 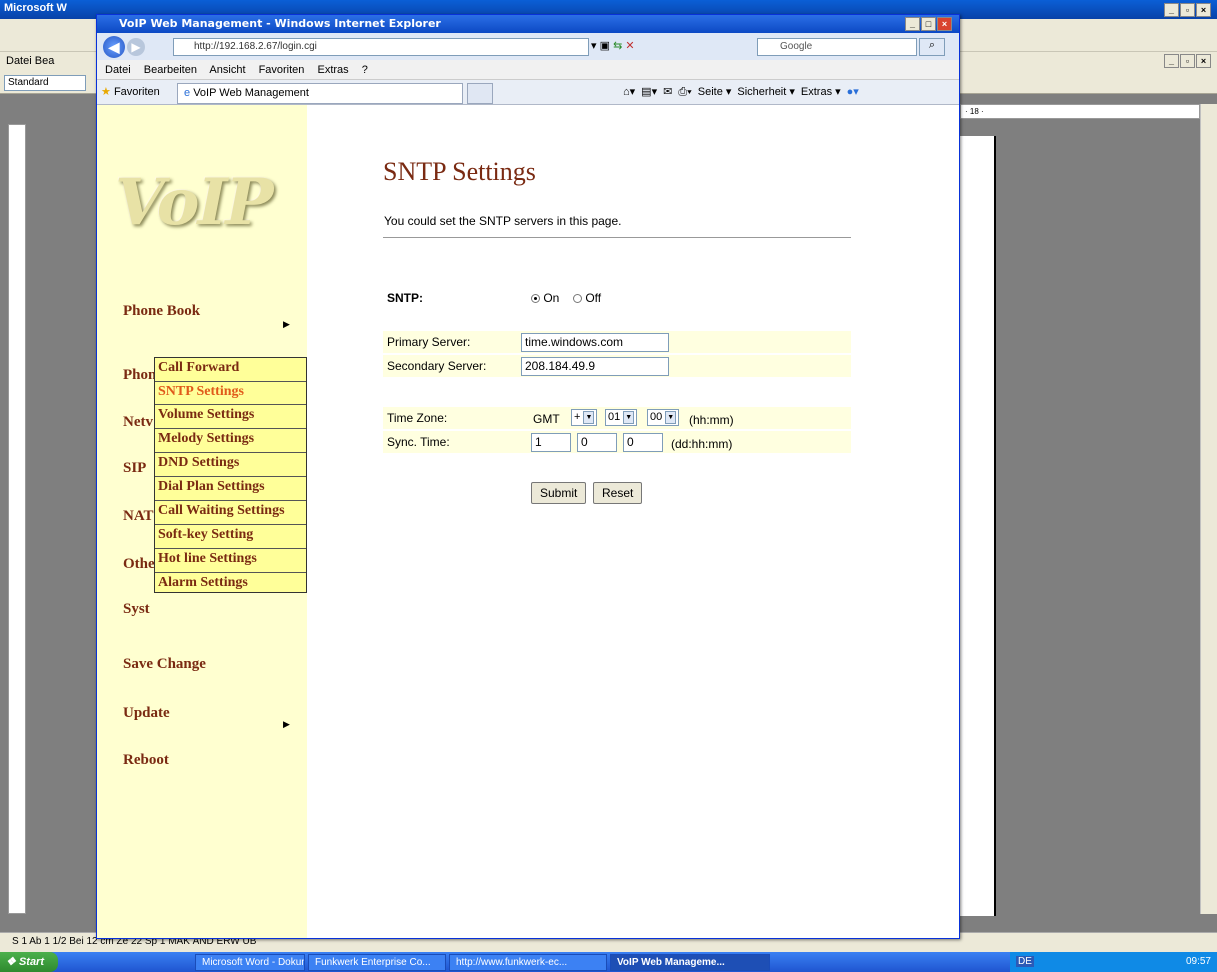 What do you see at coordinates (605, 46) in the screenshot?
I see `compat-icon: ▣` at bounding box center [605, 46].